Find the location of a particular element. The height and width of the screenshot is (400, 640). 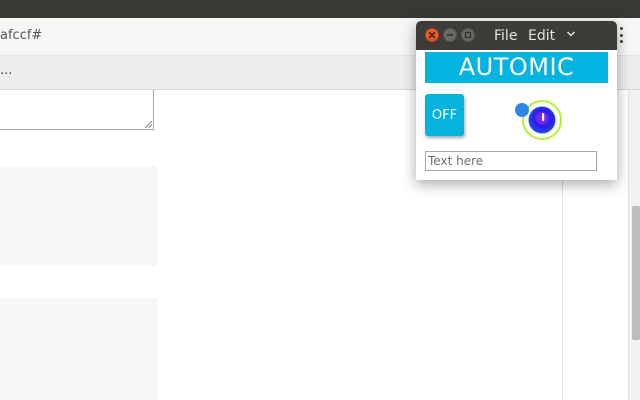

minimize-button is located at coordinates (450, 35).